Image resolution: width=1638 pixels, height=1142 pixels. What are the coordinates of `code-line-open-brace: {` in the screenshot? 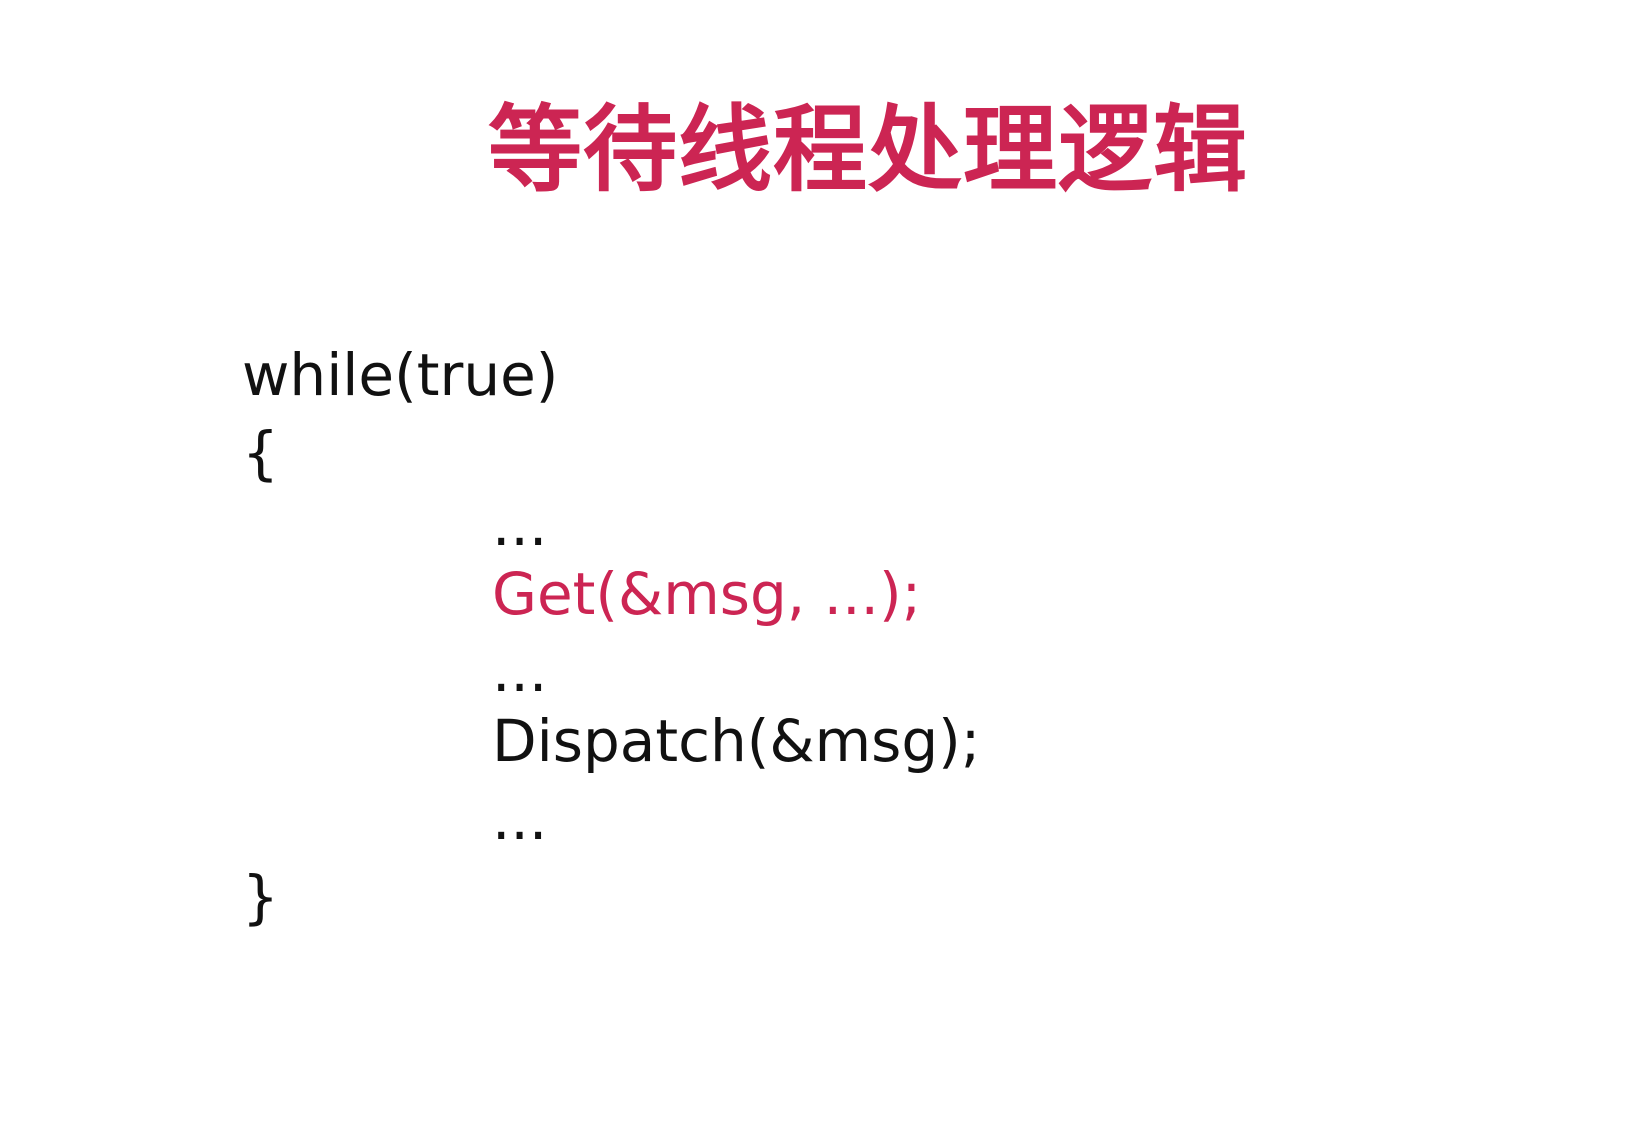 It's located at (260, 453).